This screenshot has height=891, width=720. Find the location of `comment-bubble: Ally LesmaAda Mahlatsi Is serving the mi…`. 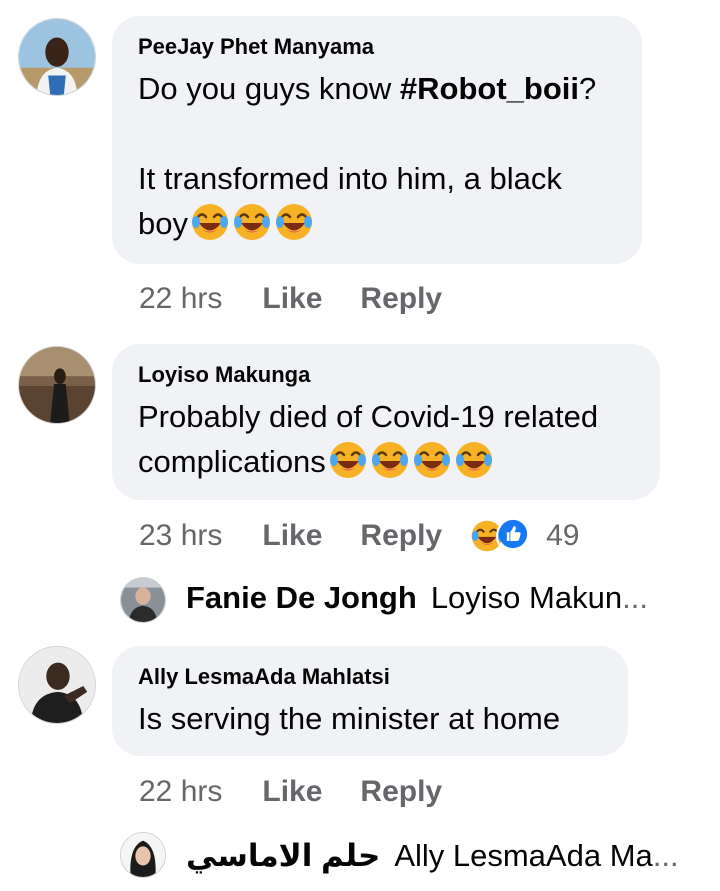

comment-bubble: Ally LesmaAda Mahlatsi Is serving the mi… is located at coordinates (370, 701).